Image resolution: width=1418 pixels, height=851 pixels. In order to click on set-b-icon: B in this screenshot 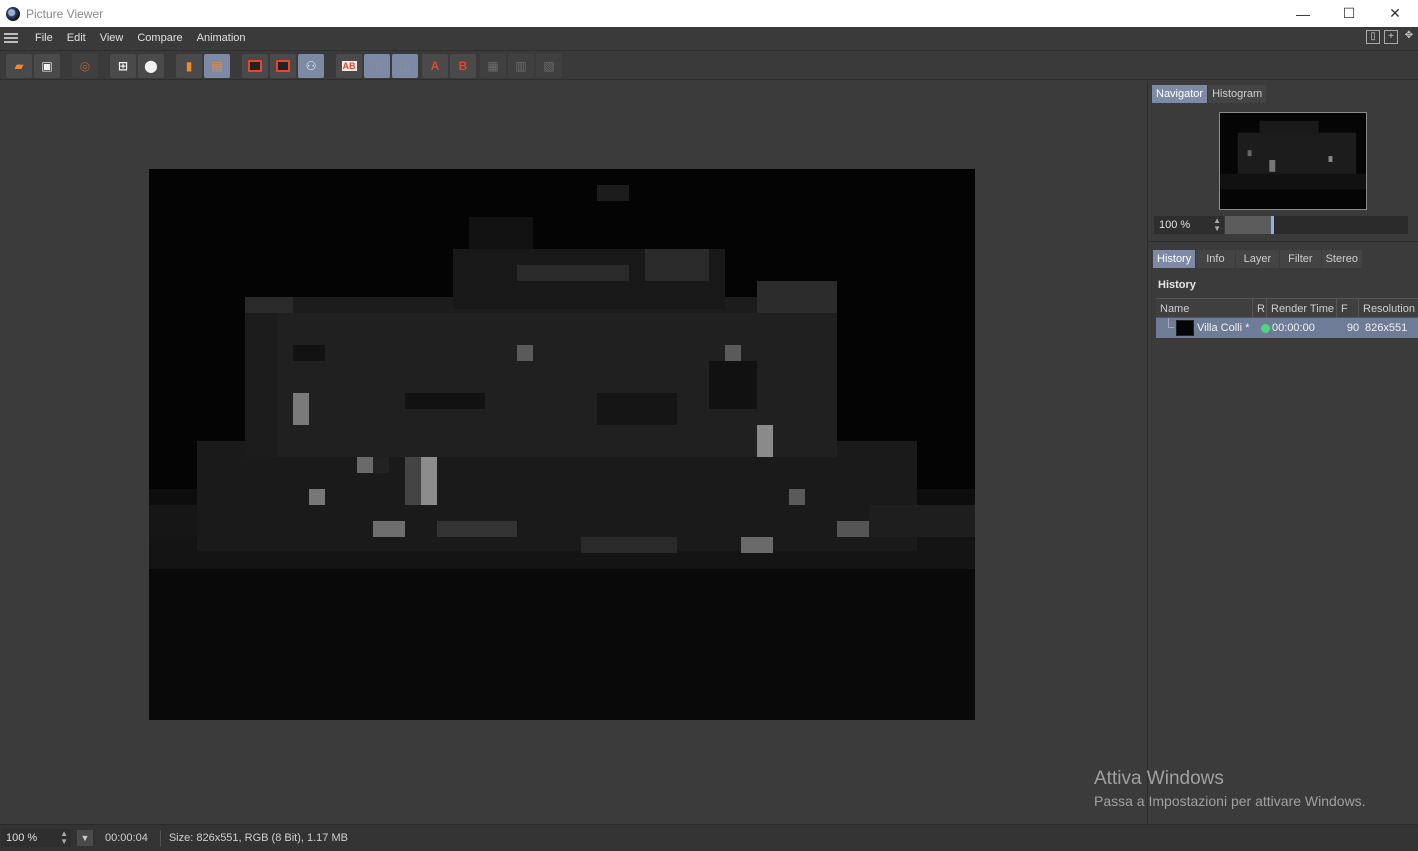, I will do `click(463, 66)`.